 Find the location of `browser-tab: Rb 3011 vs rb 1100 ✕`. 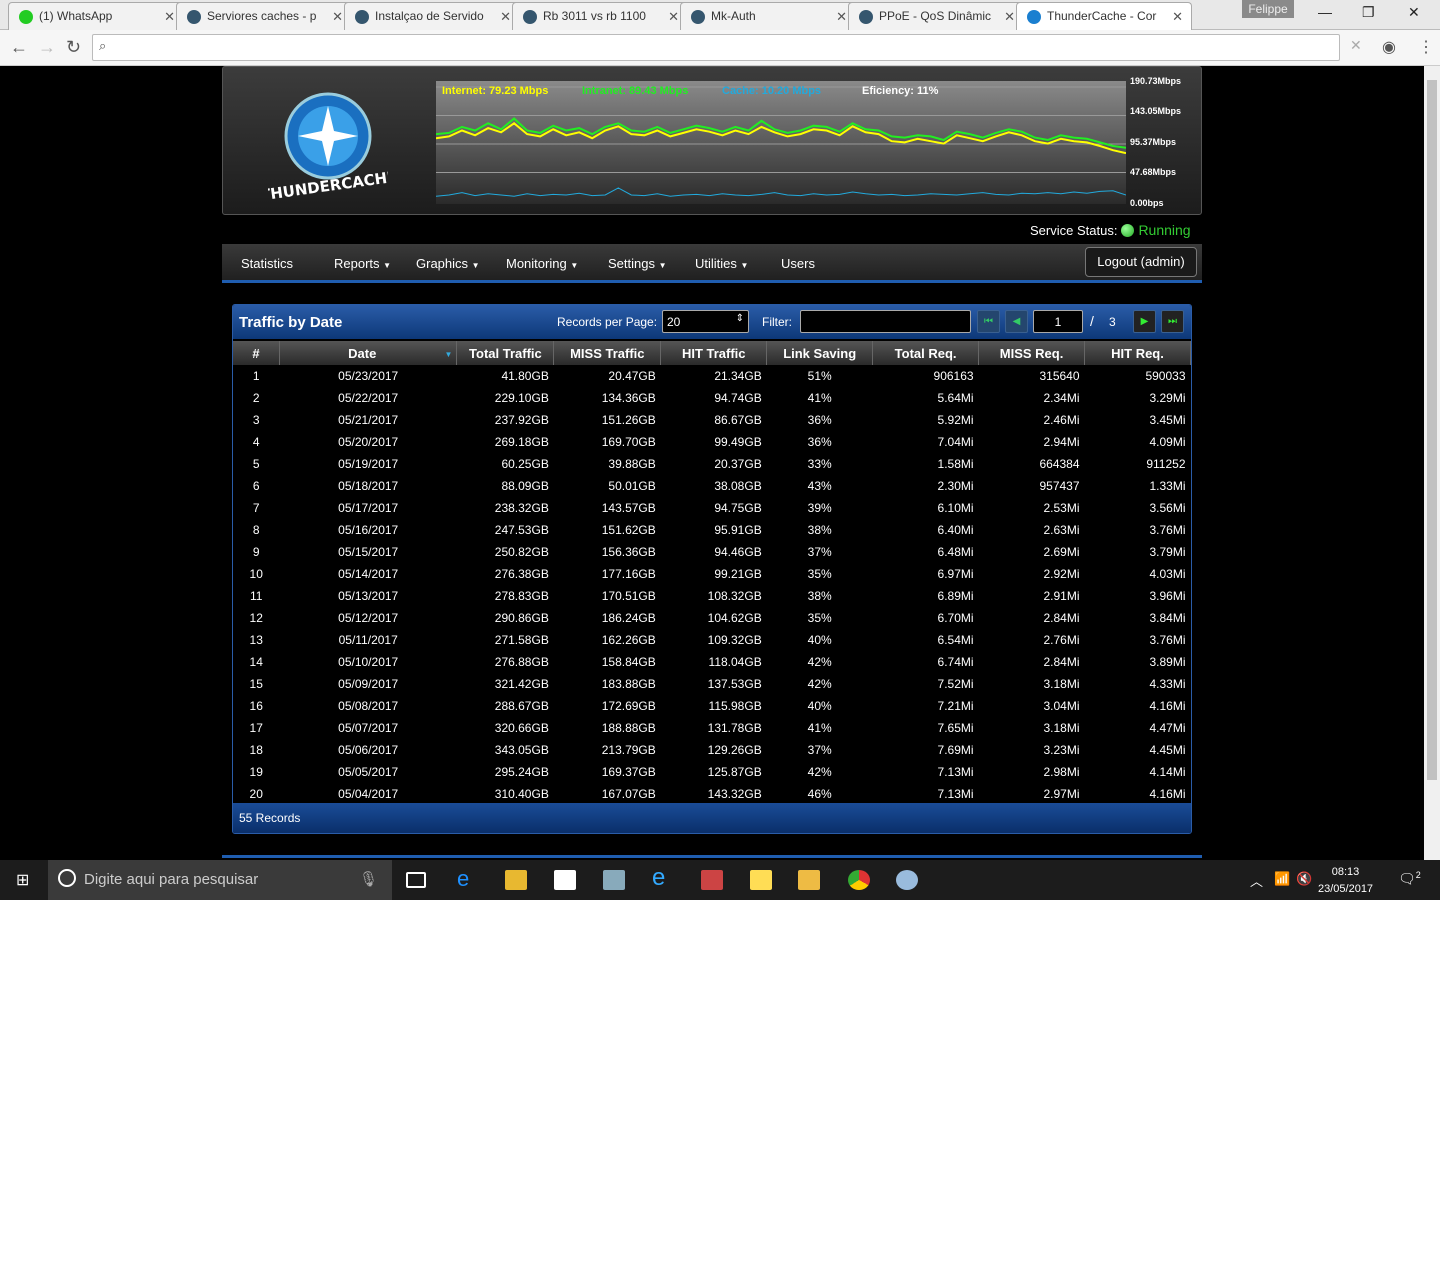

browser-tab: Rb 3011 vs rb 1100 ✕ is located at coordinates (600, 16).